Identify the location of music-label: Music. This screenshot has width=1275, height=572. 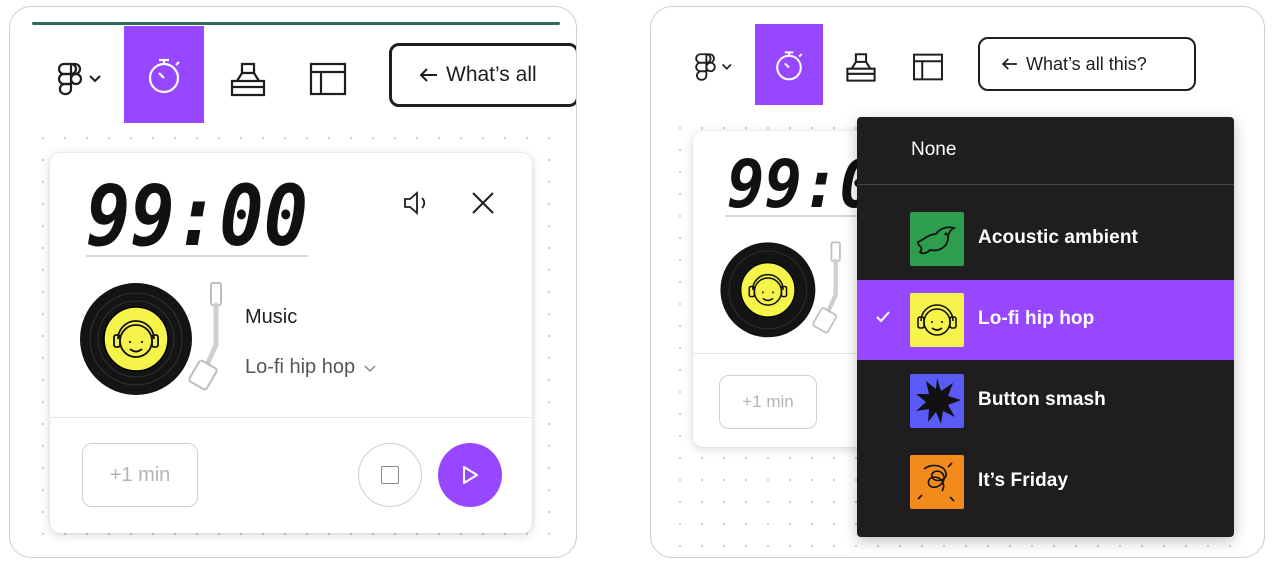
(271, 317).